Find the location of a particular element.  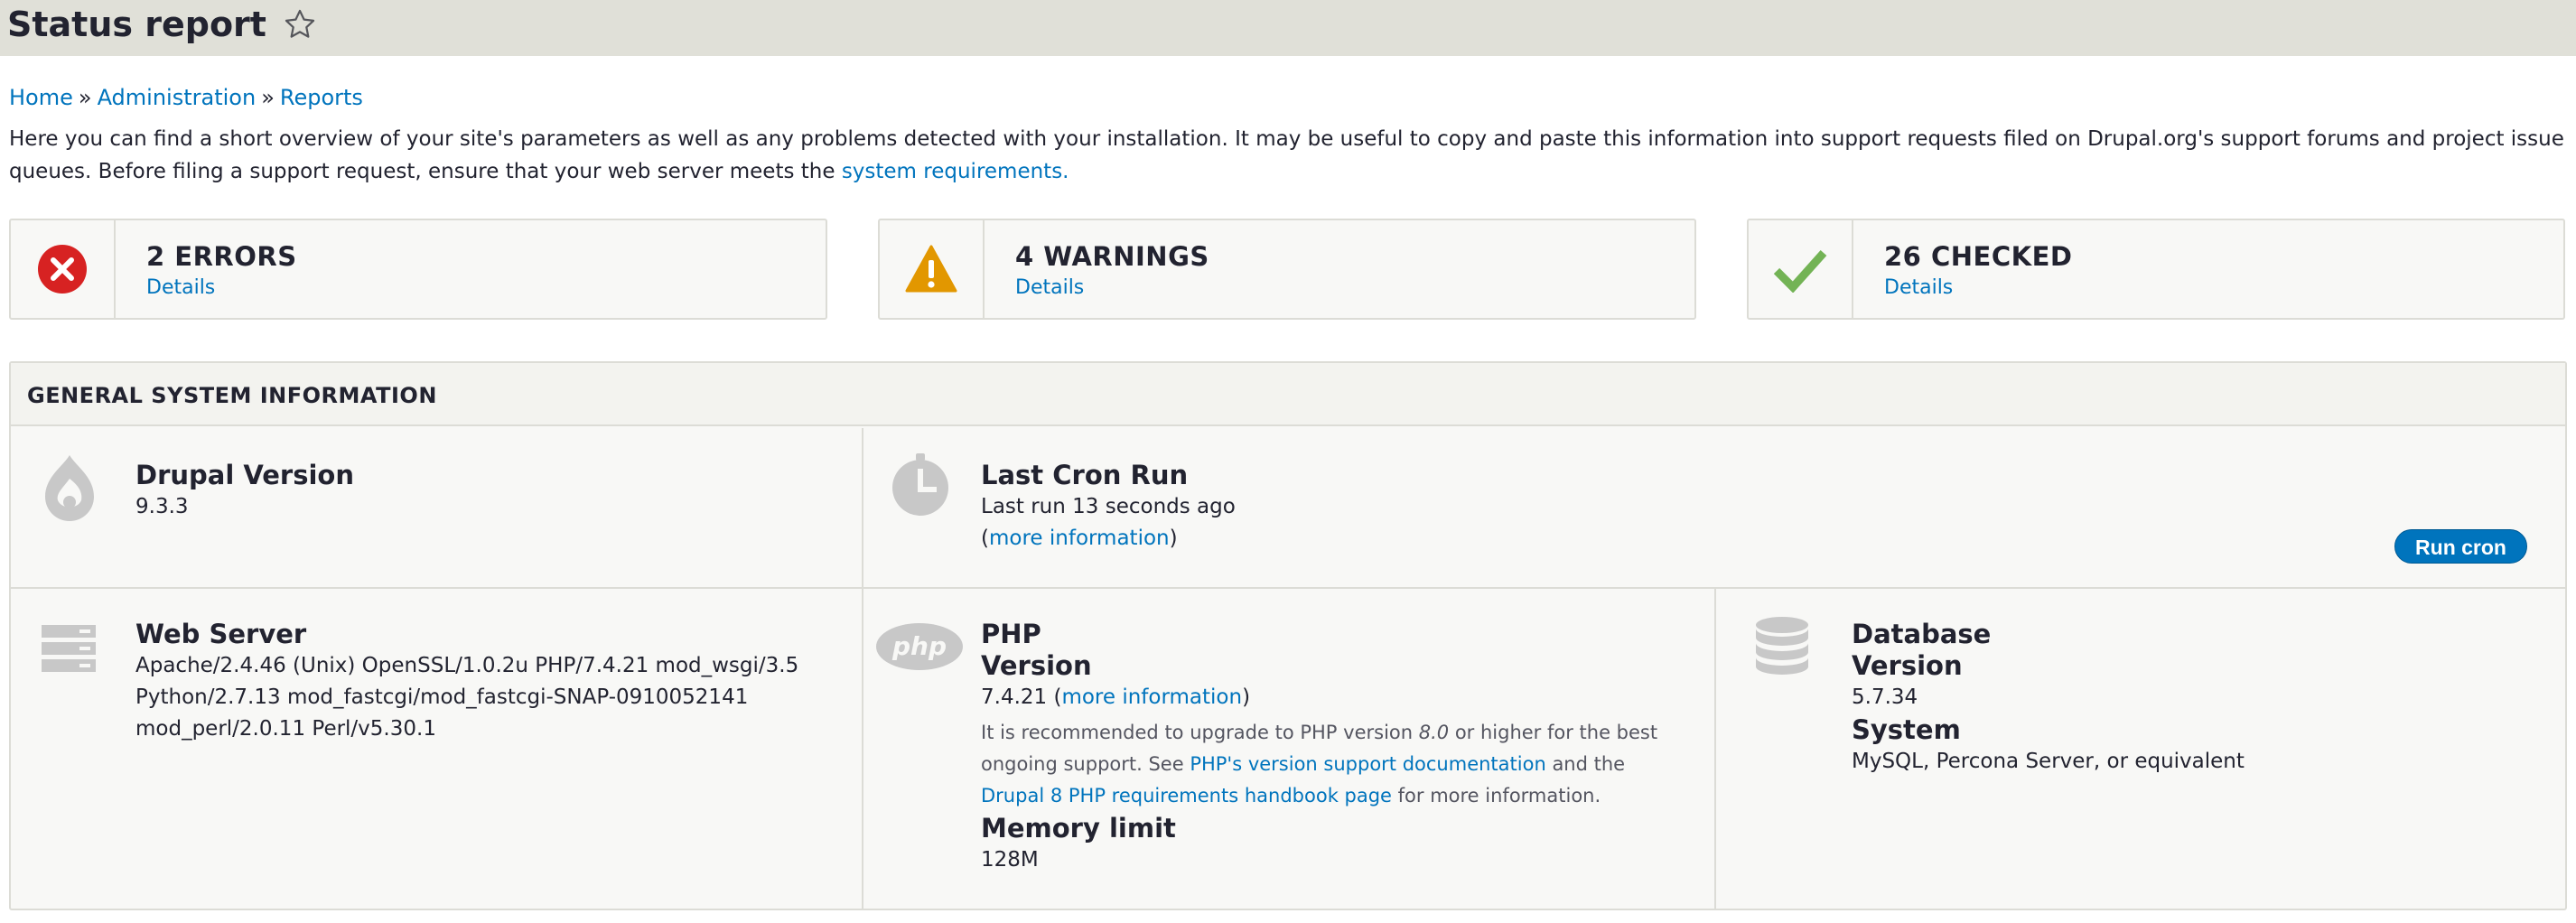

php-version-value: 7.4.21 (more information) is located at coordinates (1115, 697).